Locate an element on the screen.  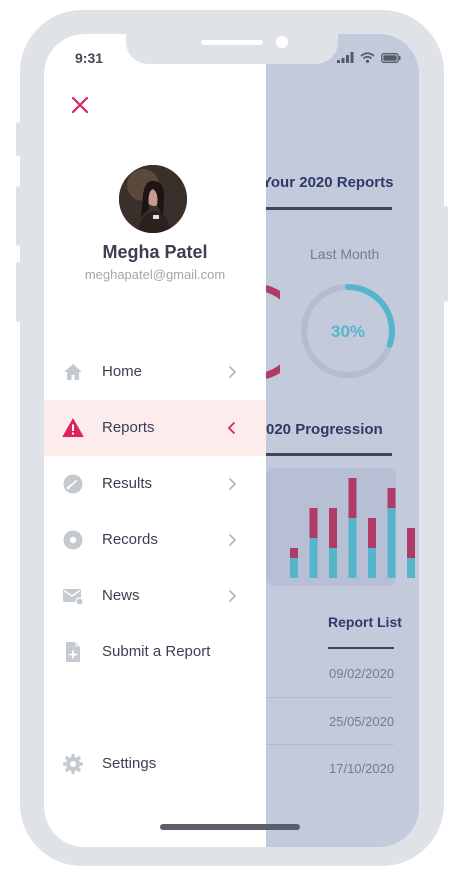
home-indicator is located at coordinates (230, 827).